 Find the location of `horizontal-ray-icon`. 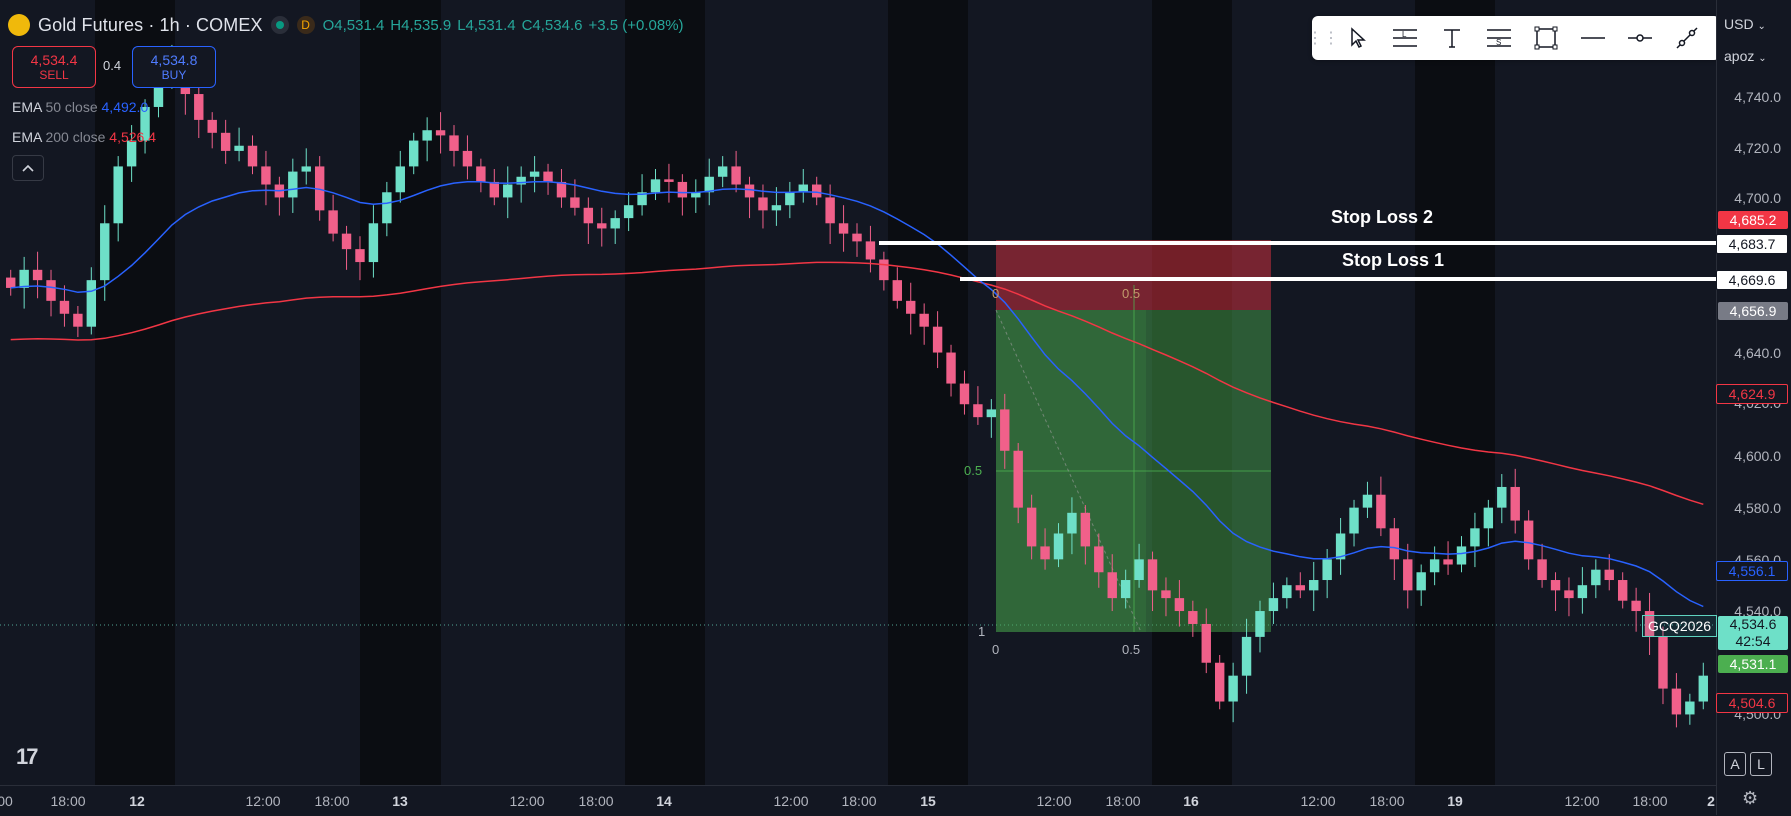

horizontal-ray-icon is located at coordinates (1639, 38).